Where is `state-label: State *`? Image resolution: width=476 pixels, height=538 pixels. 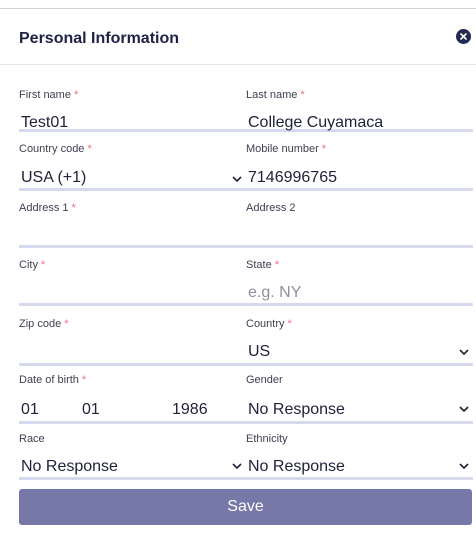 state-label: State * is located at coordinates (262, 265).